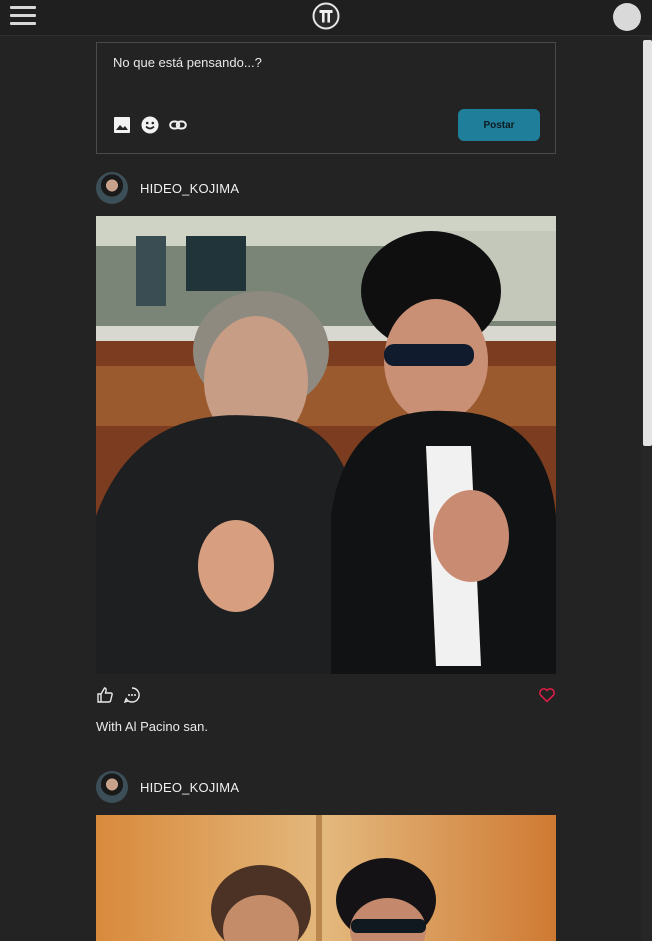  I want to click on post-button: Postar, so click(499, 125).